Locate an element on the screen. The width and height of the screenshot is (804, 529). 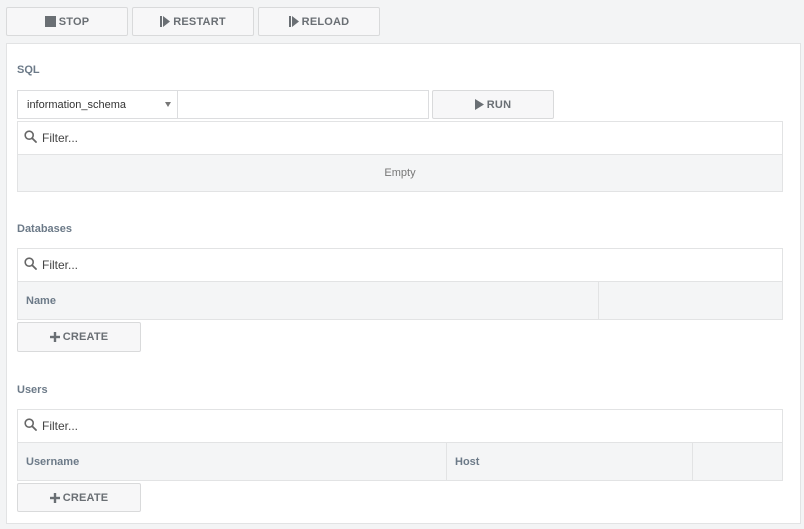
sql-filter is located at coordinates (400, 138).